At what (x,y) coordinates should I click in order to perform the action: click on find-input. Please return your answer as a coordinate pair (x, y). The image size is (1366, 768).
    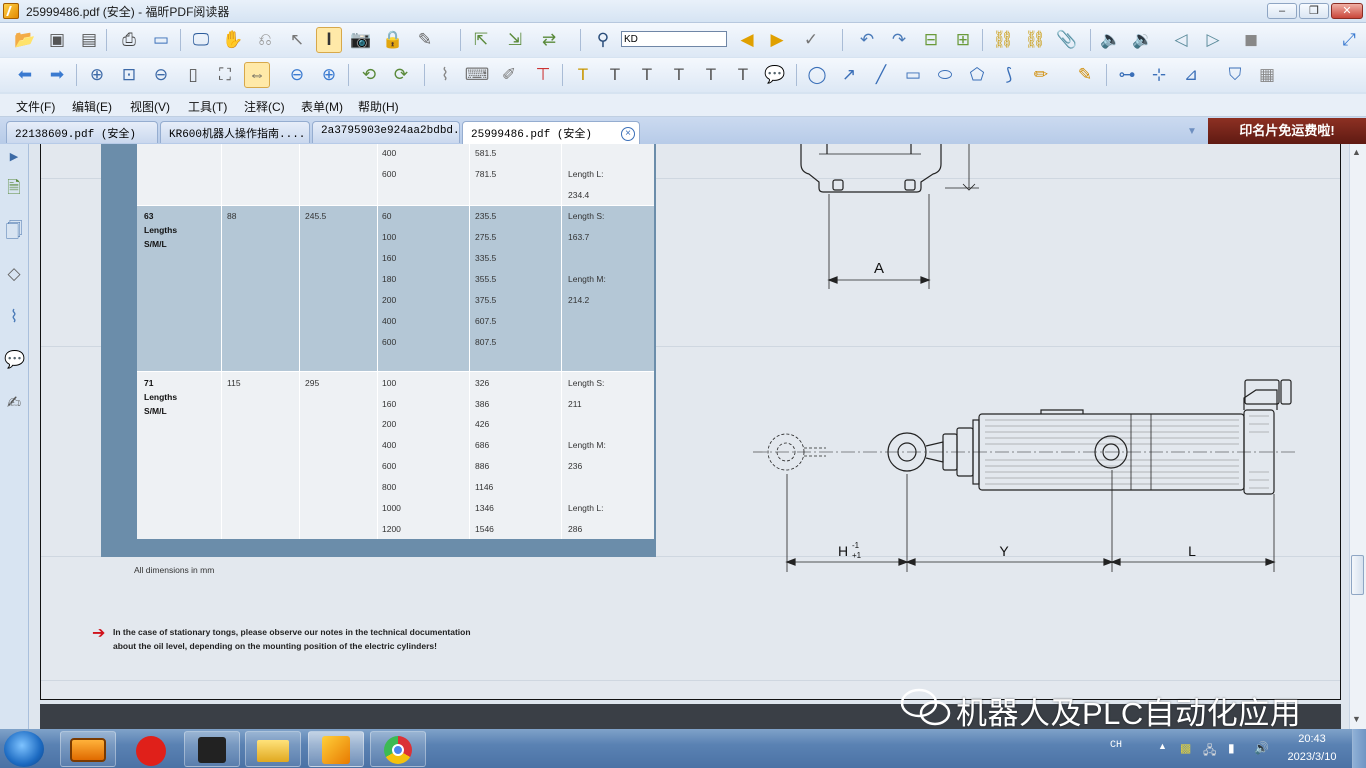
    Looking at the image, I should click on (674, 39).